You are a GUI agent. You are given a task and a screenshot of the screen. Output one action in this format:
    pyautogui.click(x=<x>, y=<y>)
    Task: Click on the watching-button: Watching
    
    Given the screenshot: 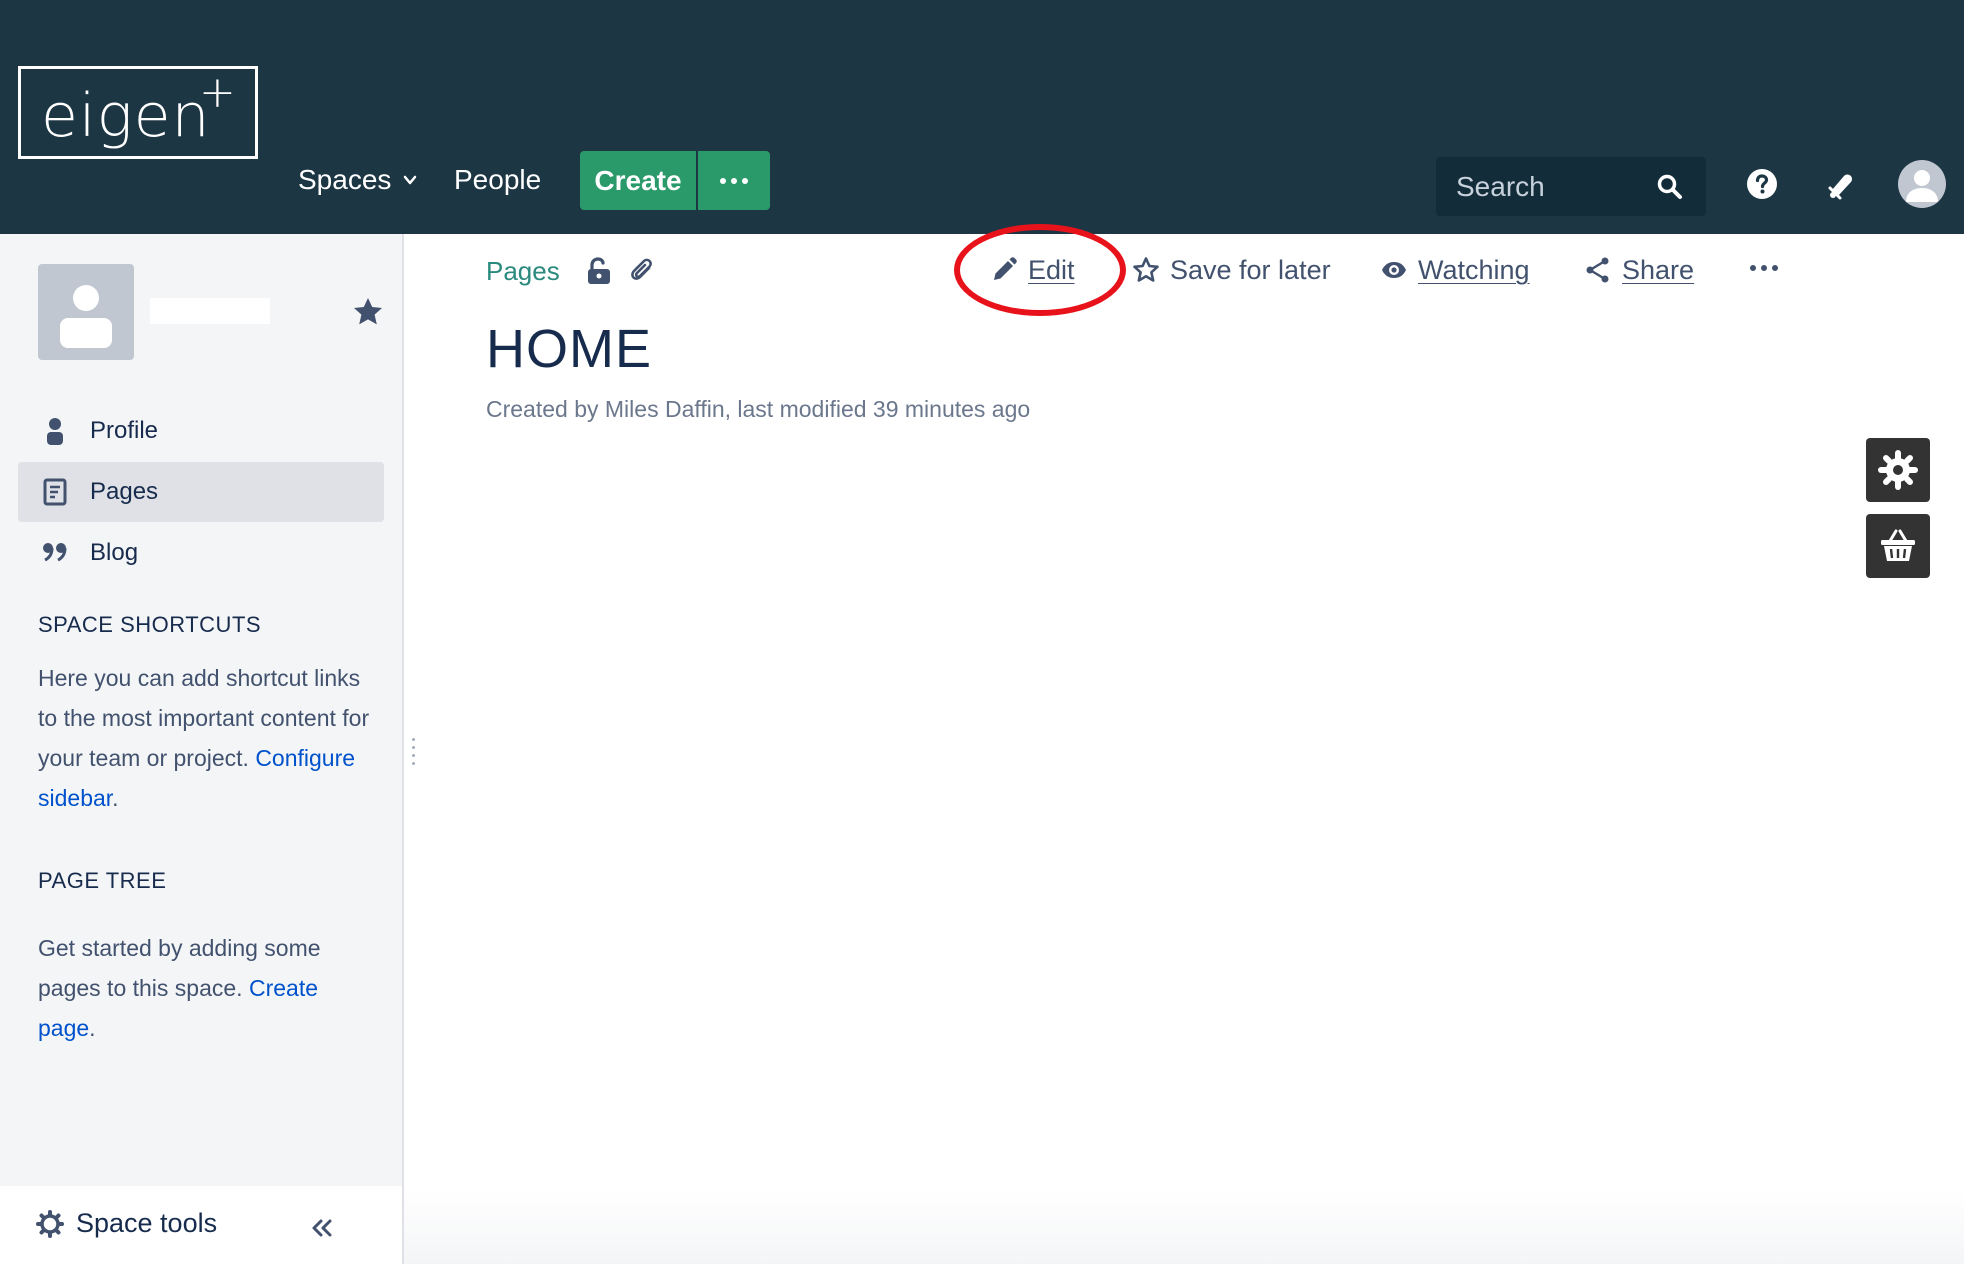 What is the action you would take?
    pyautogui.click(x=1455, y=270)
    